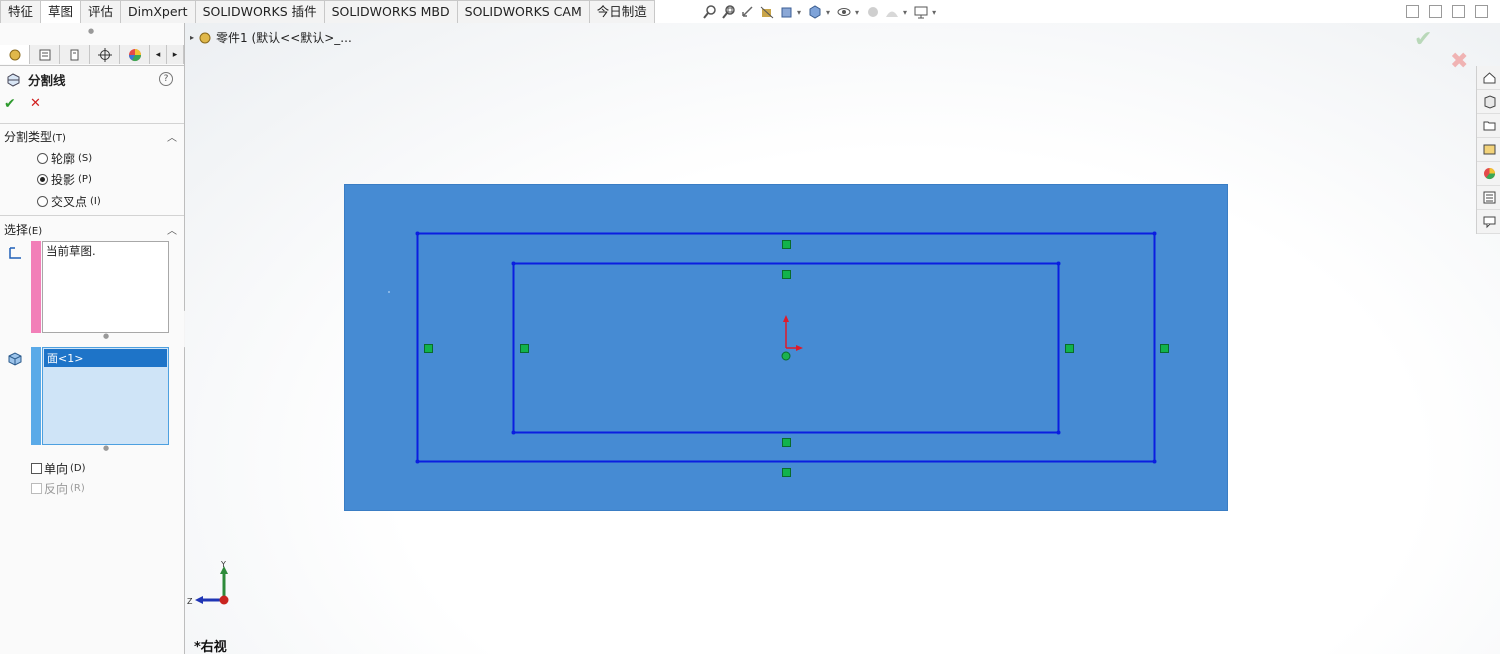 Image resolution: width=1500 pixels, height=655 pixels. Describe the element at coordinates (158, 12) in the screenshot. I see `tab-dimxpert: DimXpert` at that location.